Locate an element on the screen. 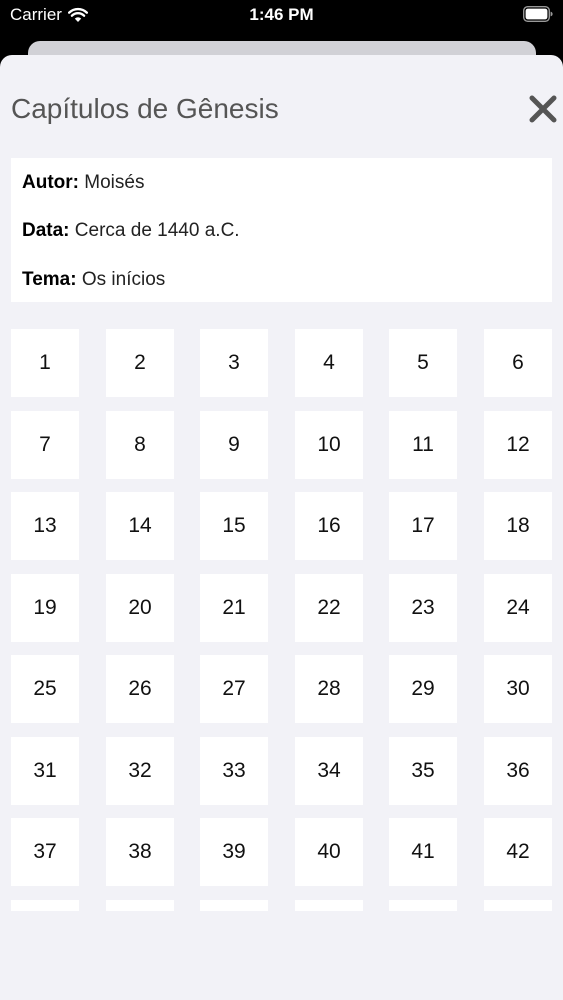 The image size is (563, 1000). chapter-button: 29 is located at coordinates (423, 689).